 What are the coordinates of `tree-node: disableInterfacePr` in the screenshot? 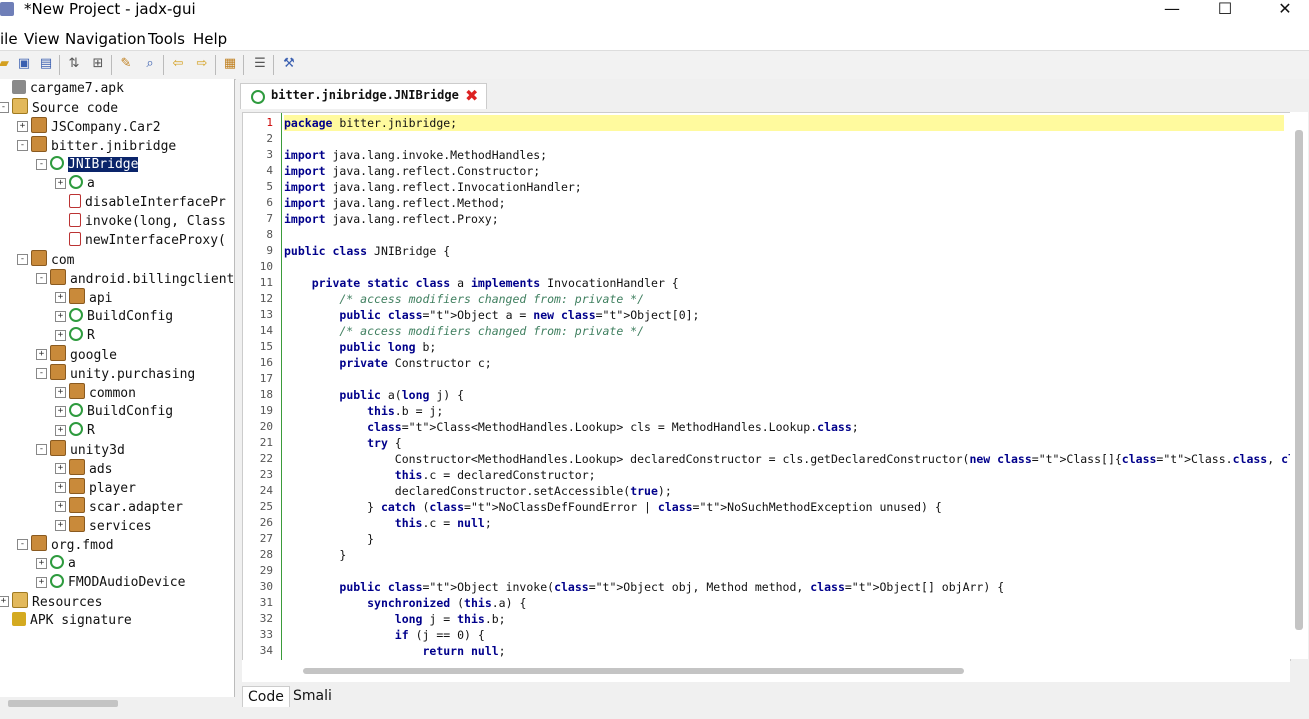 It's located at (147, 202).